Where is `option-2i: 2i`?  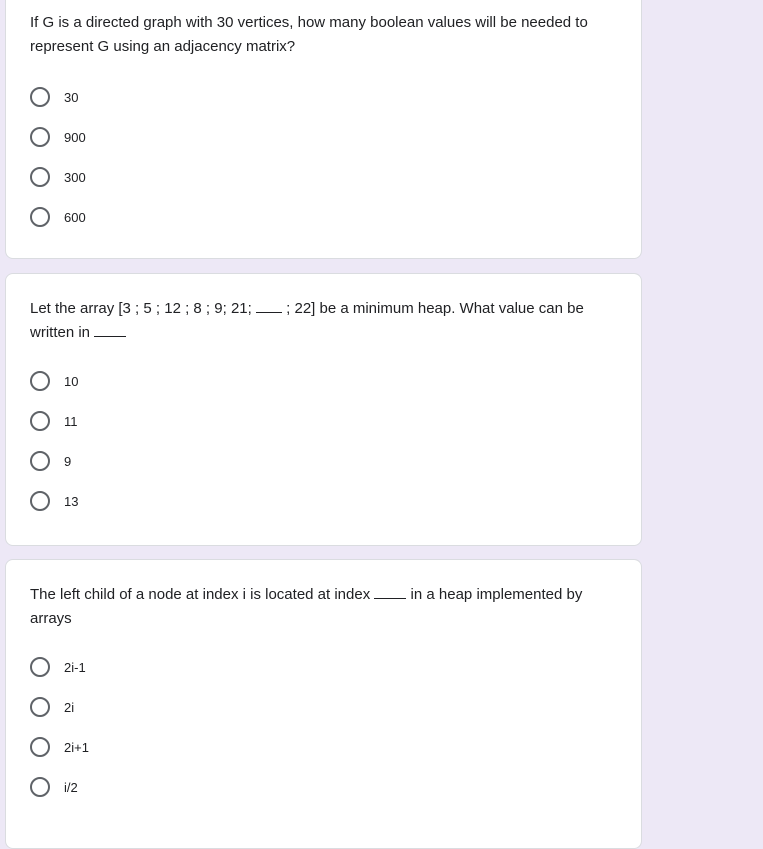 option-2i: 2i is located at coordinates (52, 707).